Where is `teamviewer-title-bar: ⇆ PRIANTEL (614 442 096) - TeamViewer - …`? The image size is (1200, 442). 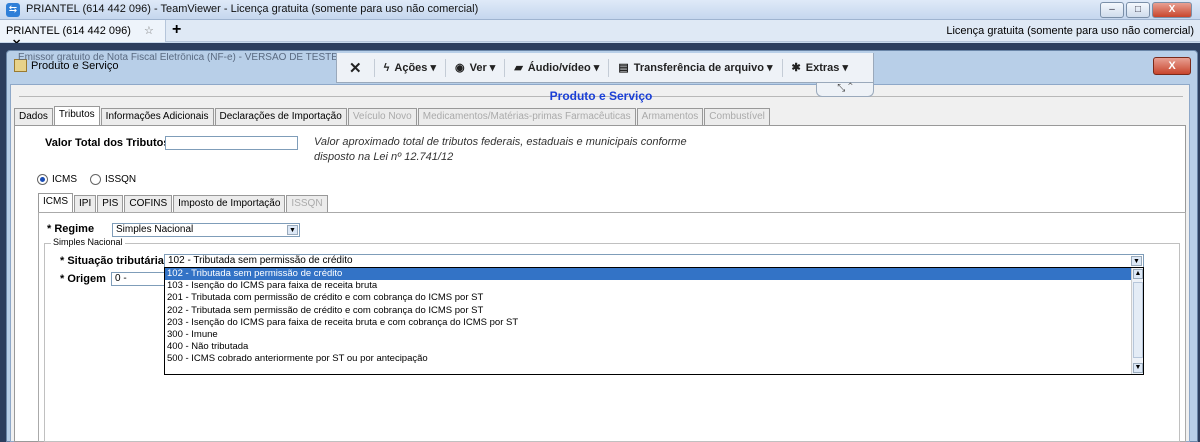
teamviewer-title-bar: ⇆ PRIANTEL (614 442 096) - TeamViewer - … is located at coordinates (600, 10).